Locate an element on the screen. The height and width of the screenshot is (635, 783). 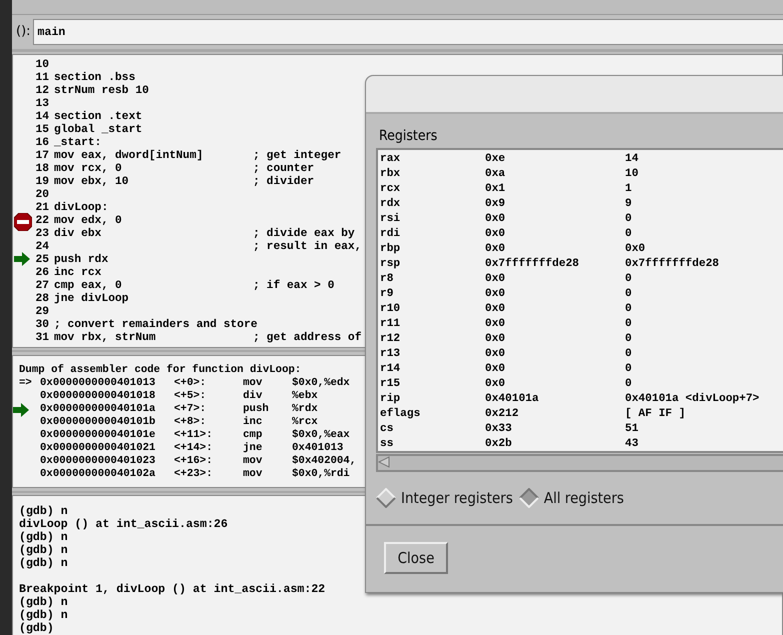
register-raw-value: 0x7fffffffde28 is located at coordinates (532, 264).